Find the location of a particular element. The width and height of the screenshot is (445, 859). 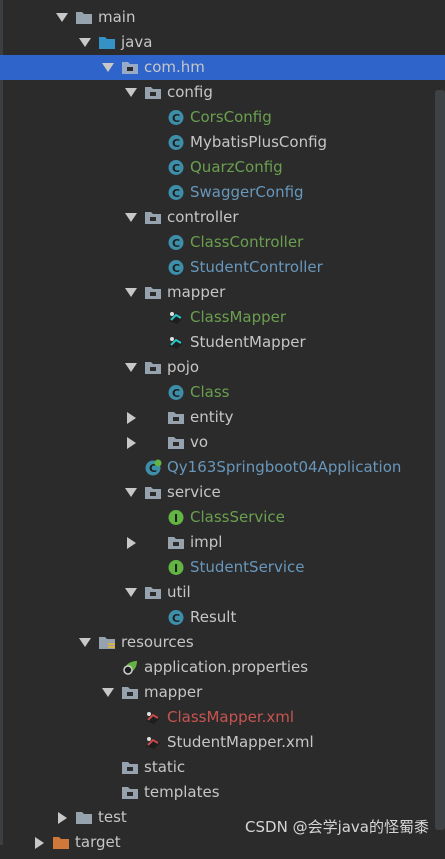

tree-row-label: static is located at coordinates (165, 767).